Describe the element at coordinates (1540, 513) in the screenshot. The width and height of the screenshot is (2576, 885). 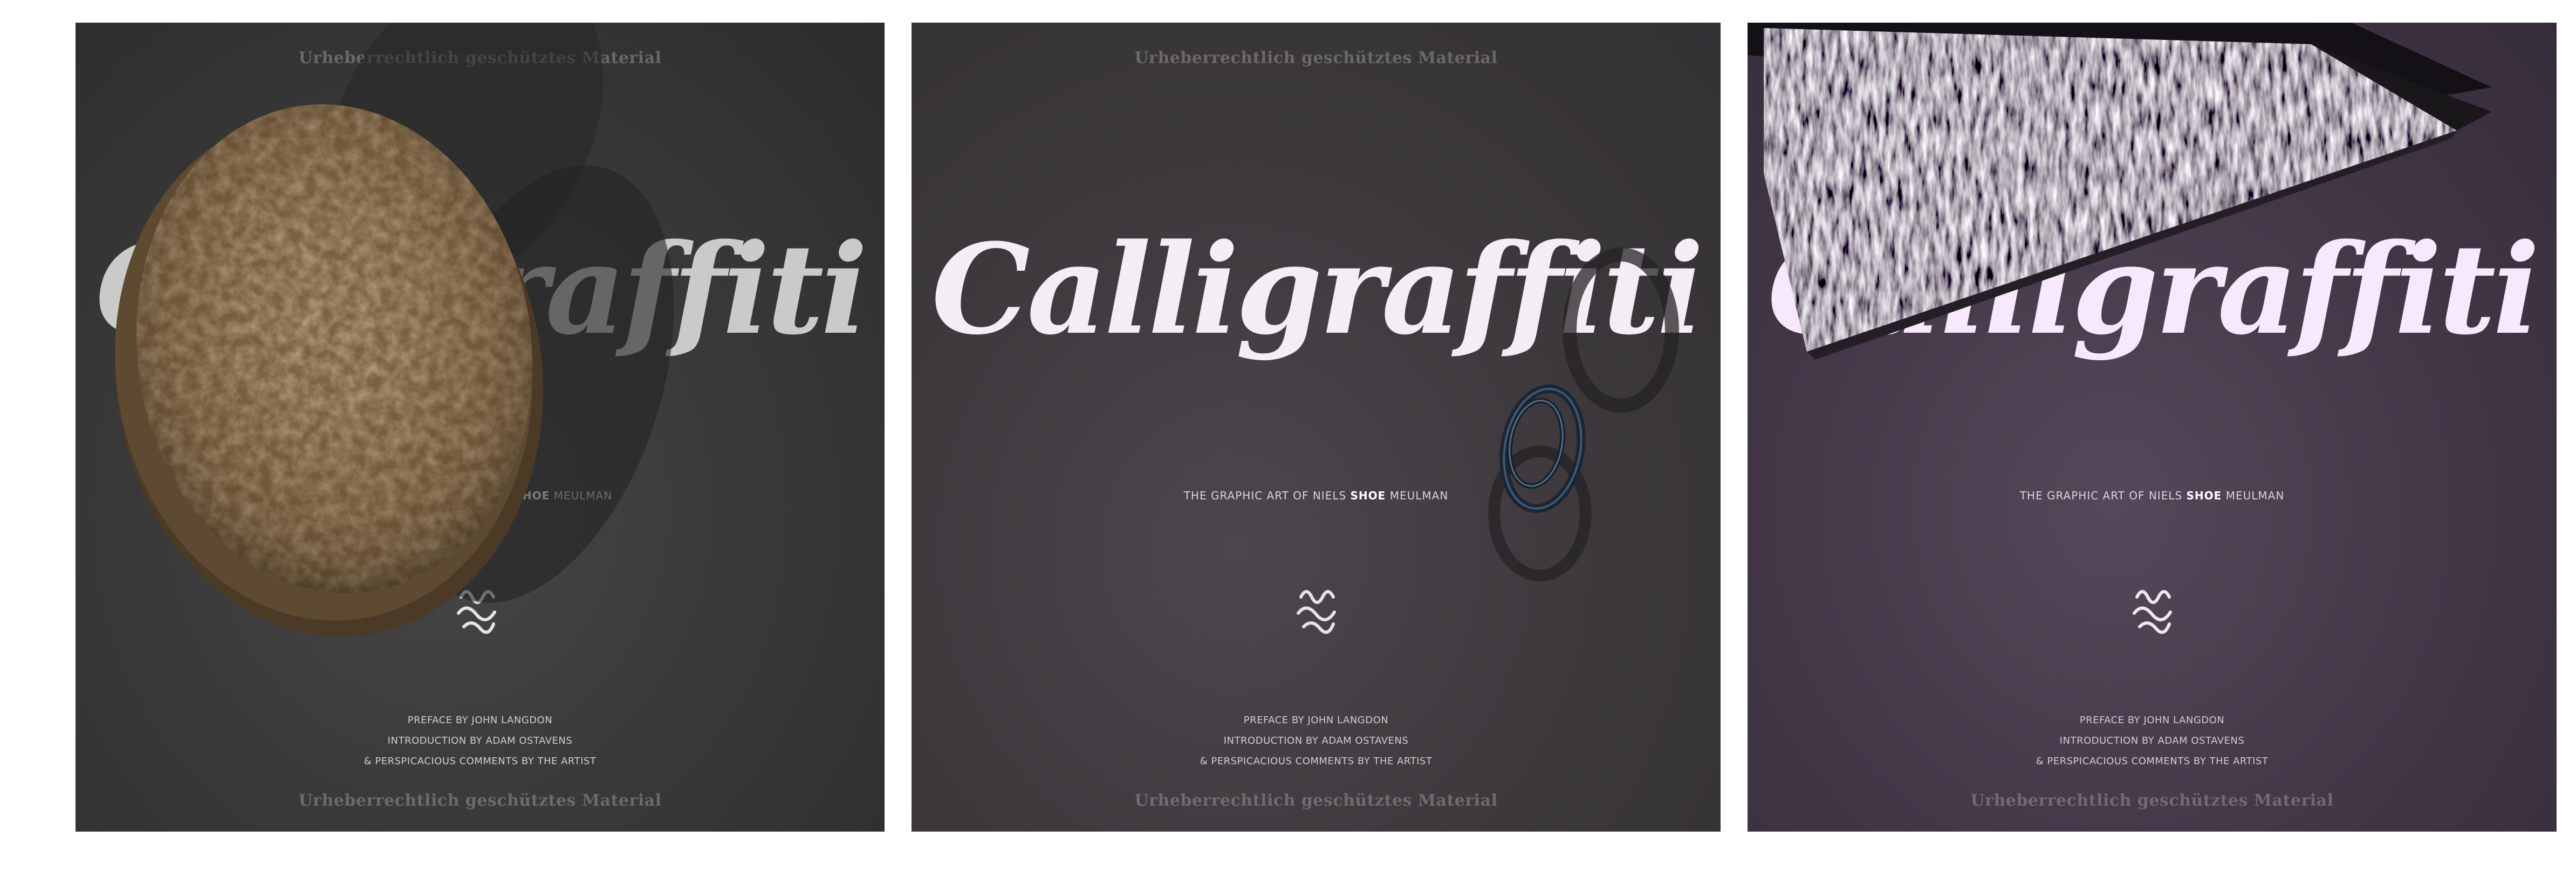
I see `ring-shadow-lower` at that location.